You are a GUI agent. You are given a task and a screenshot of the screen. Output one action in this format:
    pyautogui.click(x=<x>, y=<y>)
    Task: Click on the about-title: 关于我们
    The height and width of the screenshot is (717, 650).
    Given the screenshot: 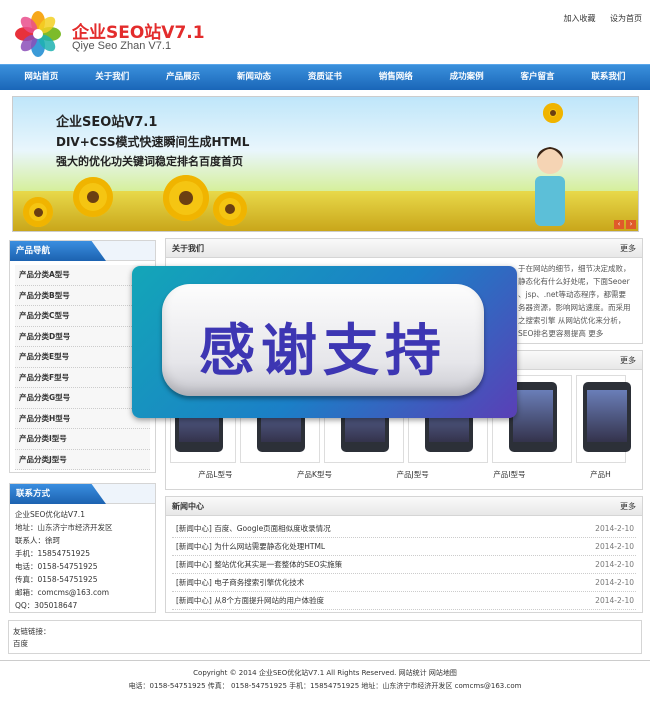 What is the action you would take?
    pyautogui.click(x=188, y=248)
    